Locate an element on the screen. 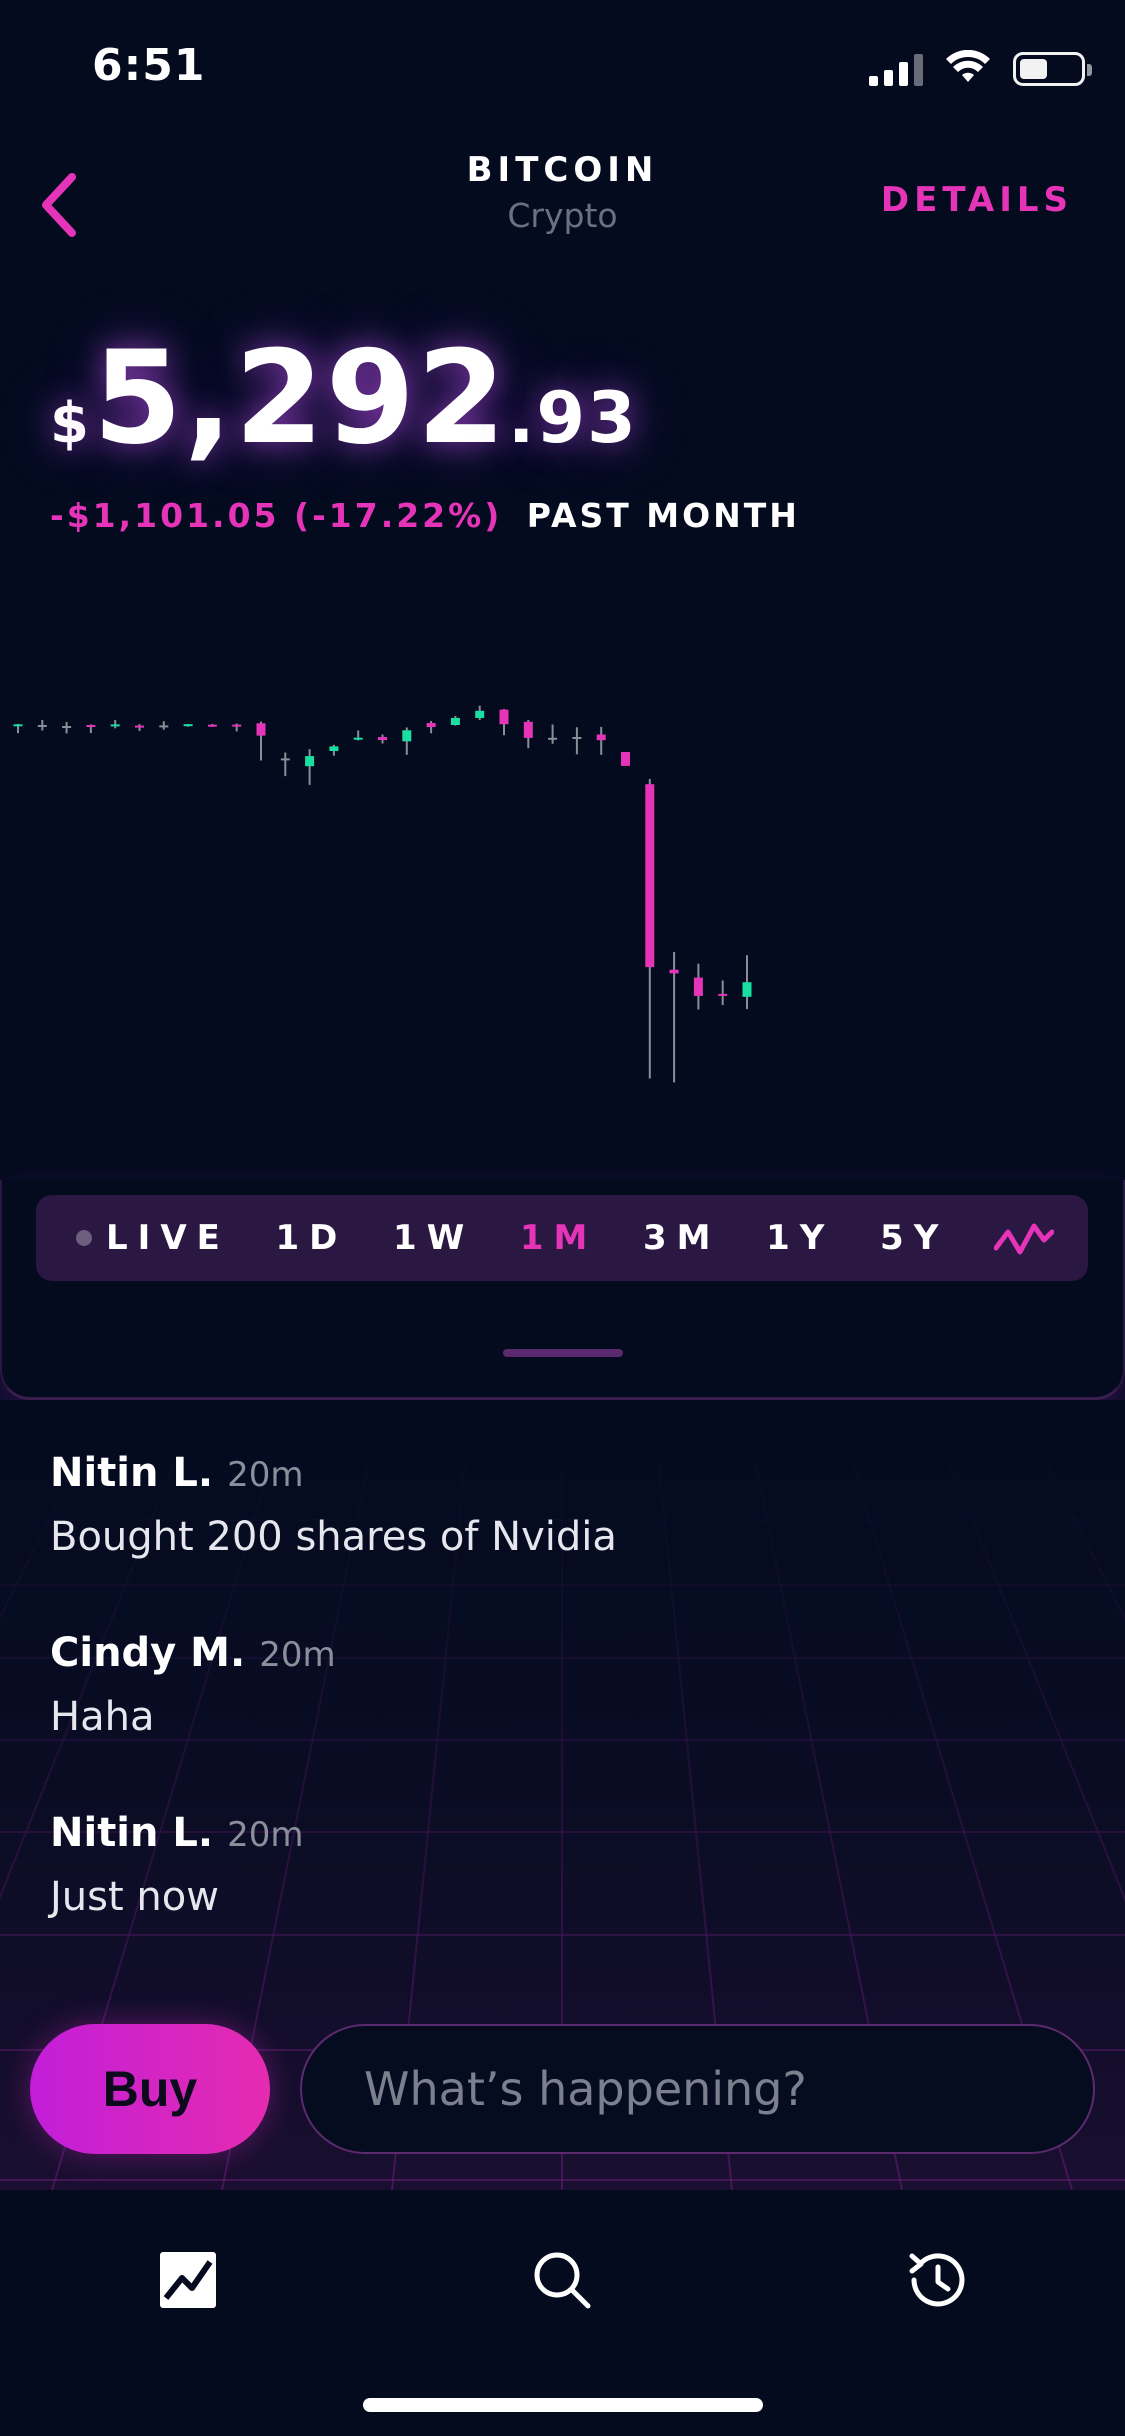 Image resolution: width=1125 pixels, height=2436 pixels. search-icon is located at coordinates (562, 2280).